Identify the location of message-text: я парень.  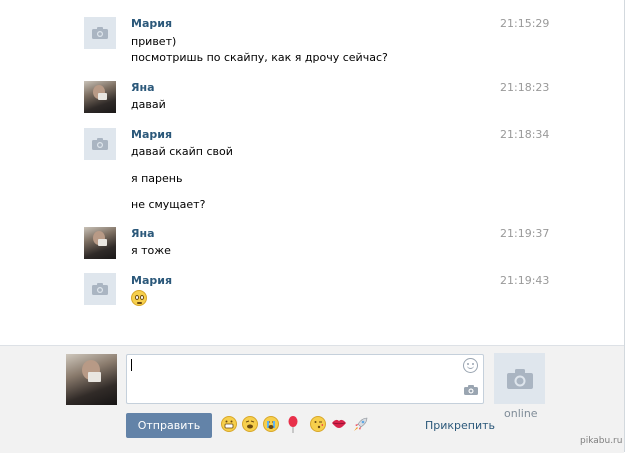
(157, 178).